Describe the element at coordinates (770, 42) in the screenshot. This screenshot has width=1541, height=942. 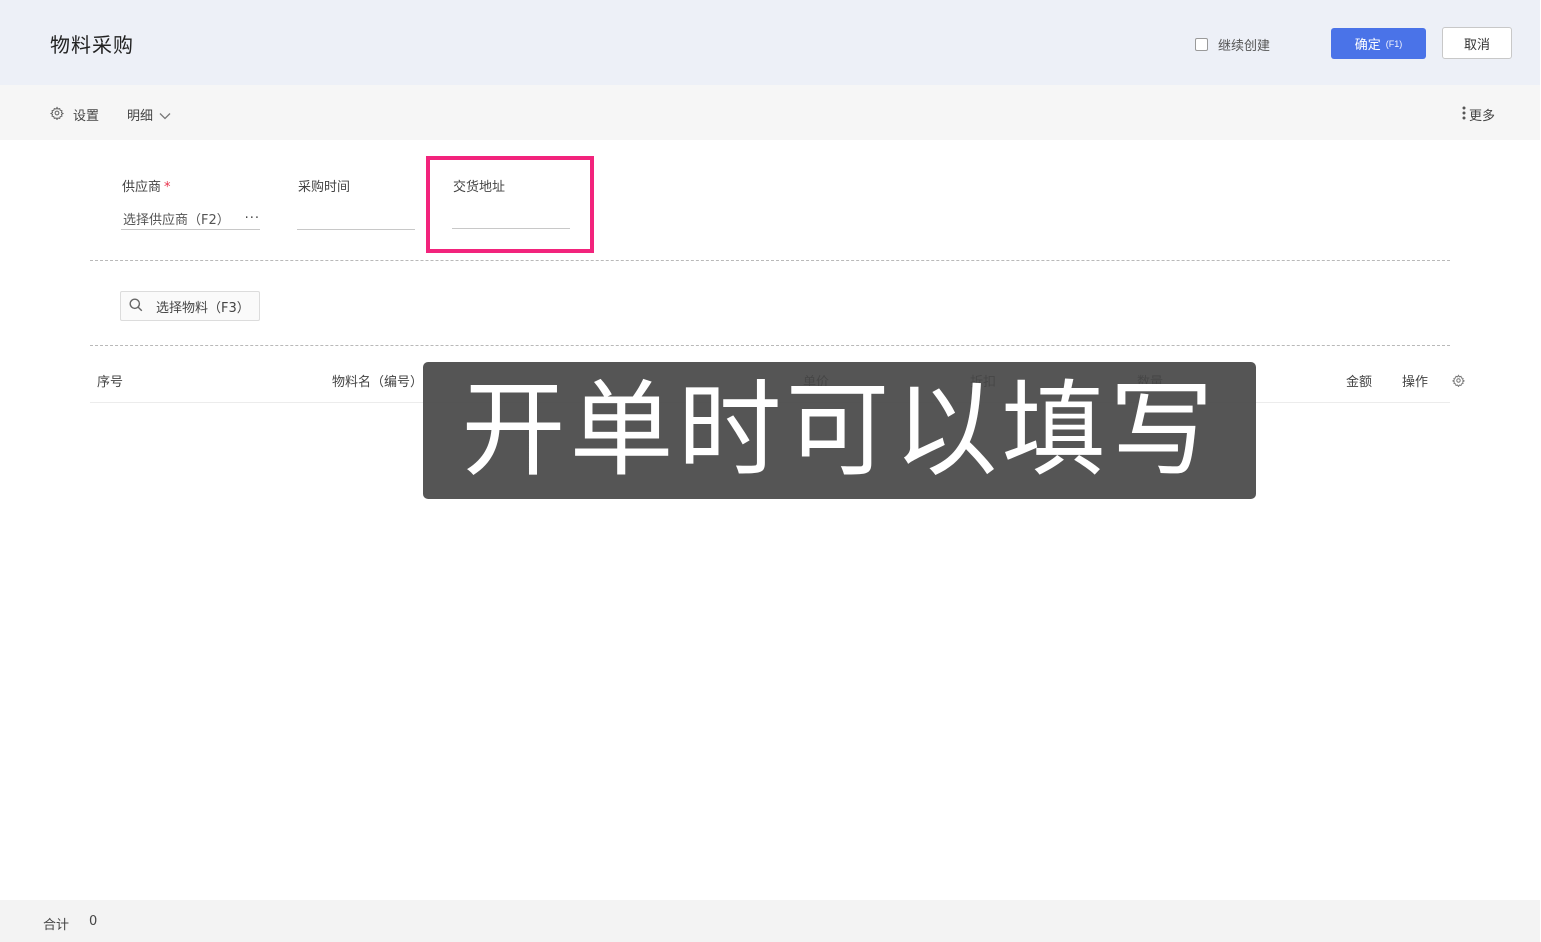
I see `page-header: 物料采购 继续创建 确定 (F1) 取消` at that location.